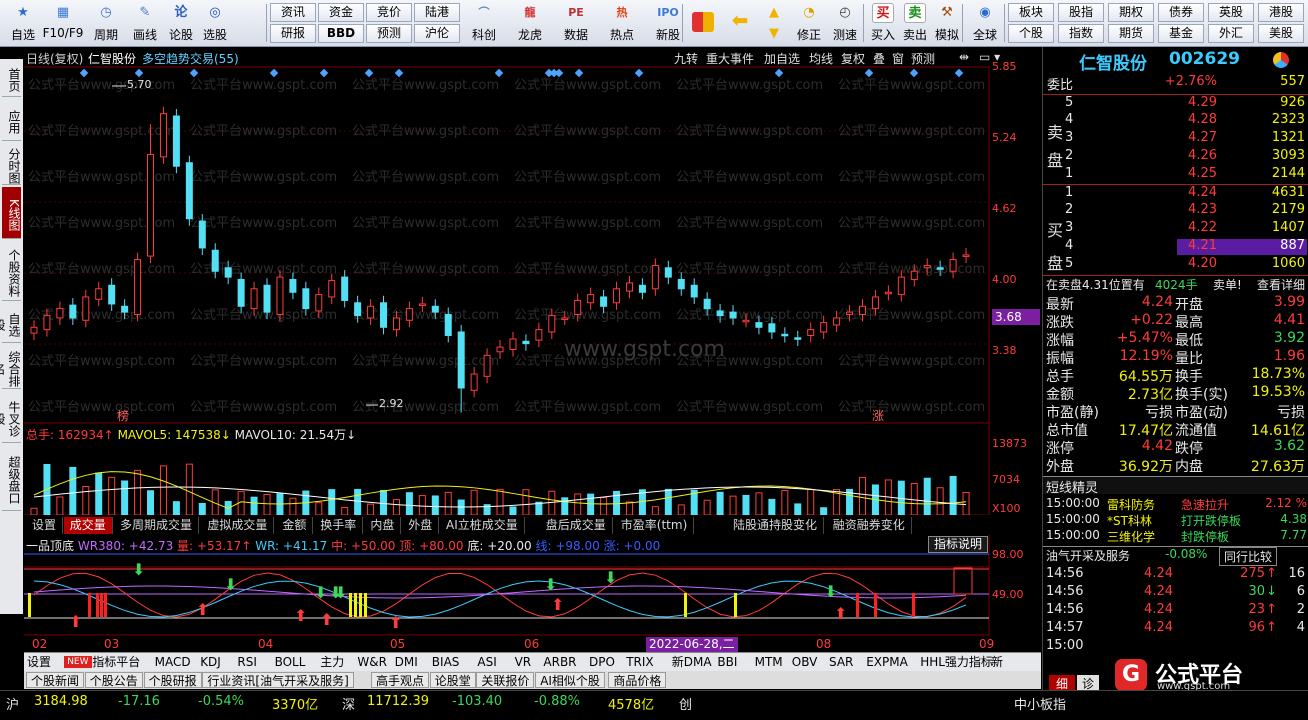 This screenshot has width=1308, height=720. What do you see at coordinates (809, 23) in the screenshot?
I see `toolbar-correct-button: ◔ 修正` at bounding box center [809, 23].